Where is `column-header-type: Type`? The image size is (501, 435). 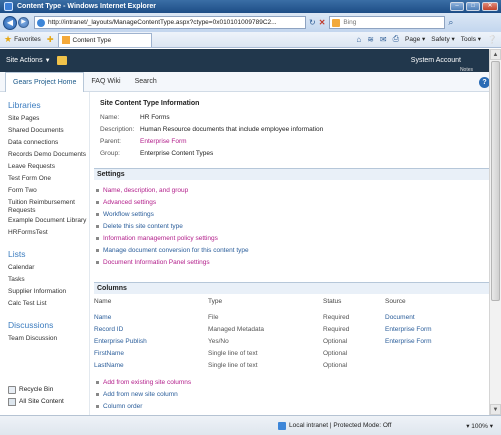 column-header-type: Type is located at coordinates (215, 301).